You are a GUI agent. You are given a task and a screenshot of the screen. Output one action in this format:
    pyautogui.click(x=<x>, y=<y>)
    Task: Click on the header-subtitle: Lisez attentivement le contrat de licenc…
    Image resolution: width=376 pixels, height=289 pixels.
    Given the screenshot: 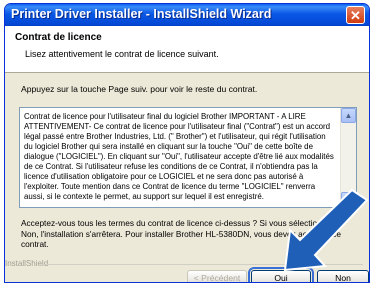 What is the action you would take?
    pyautogui.click(x=122, y=54)
    